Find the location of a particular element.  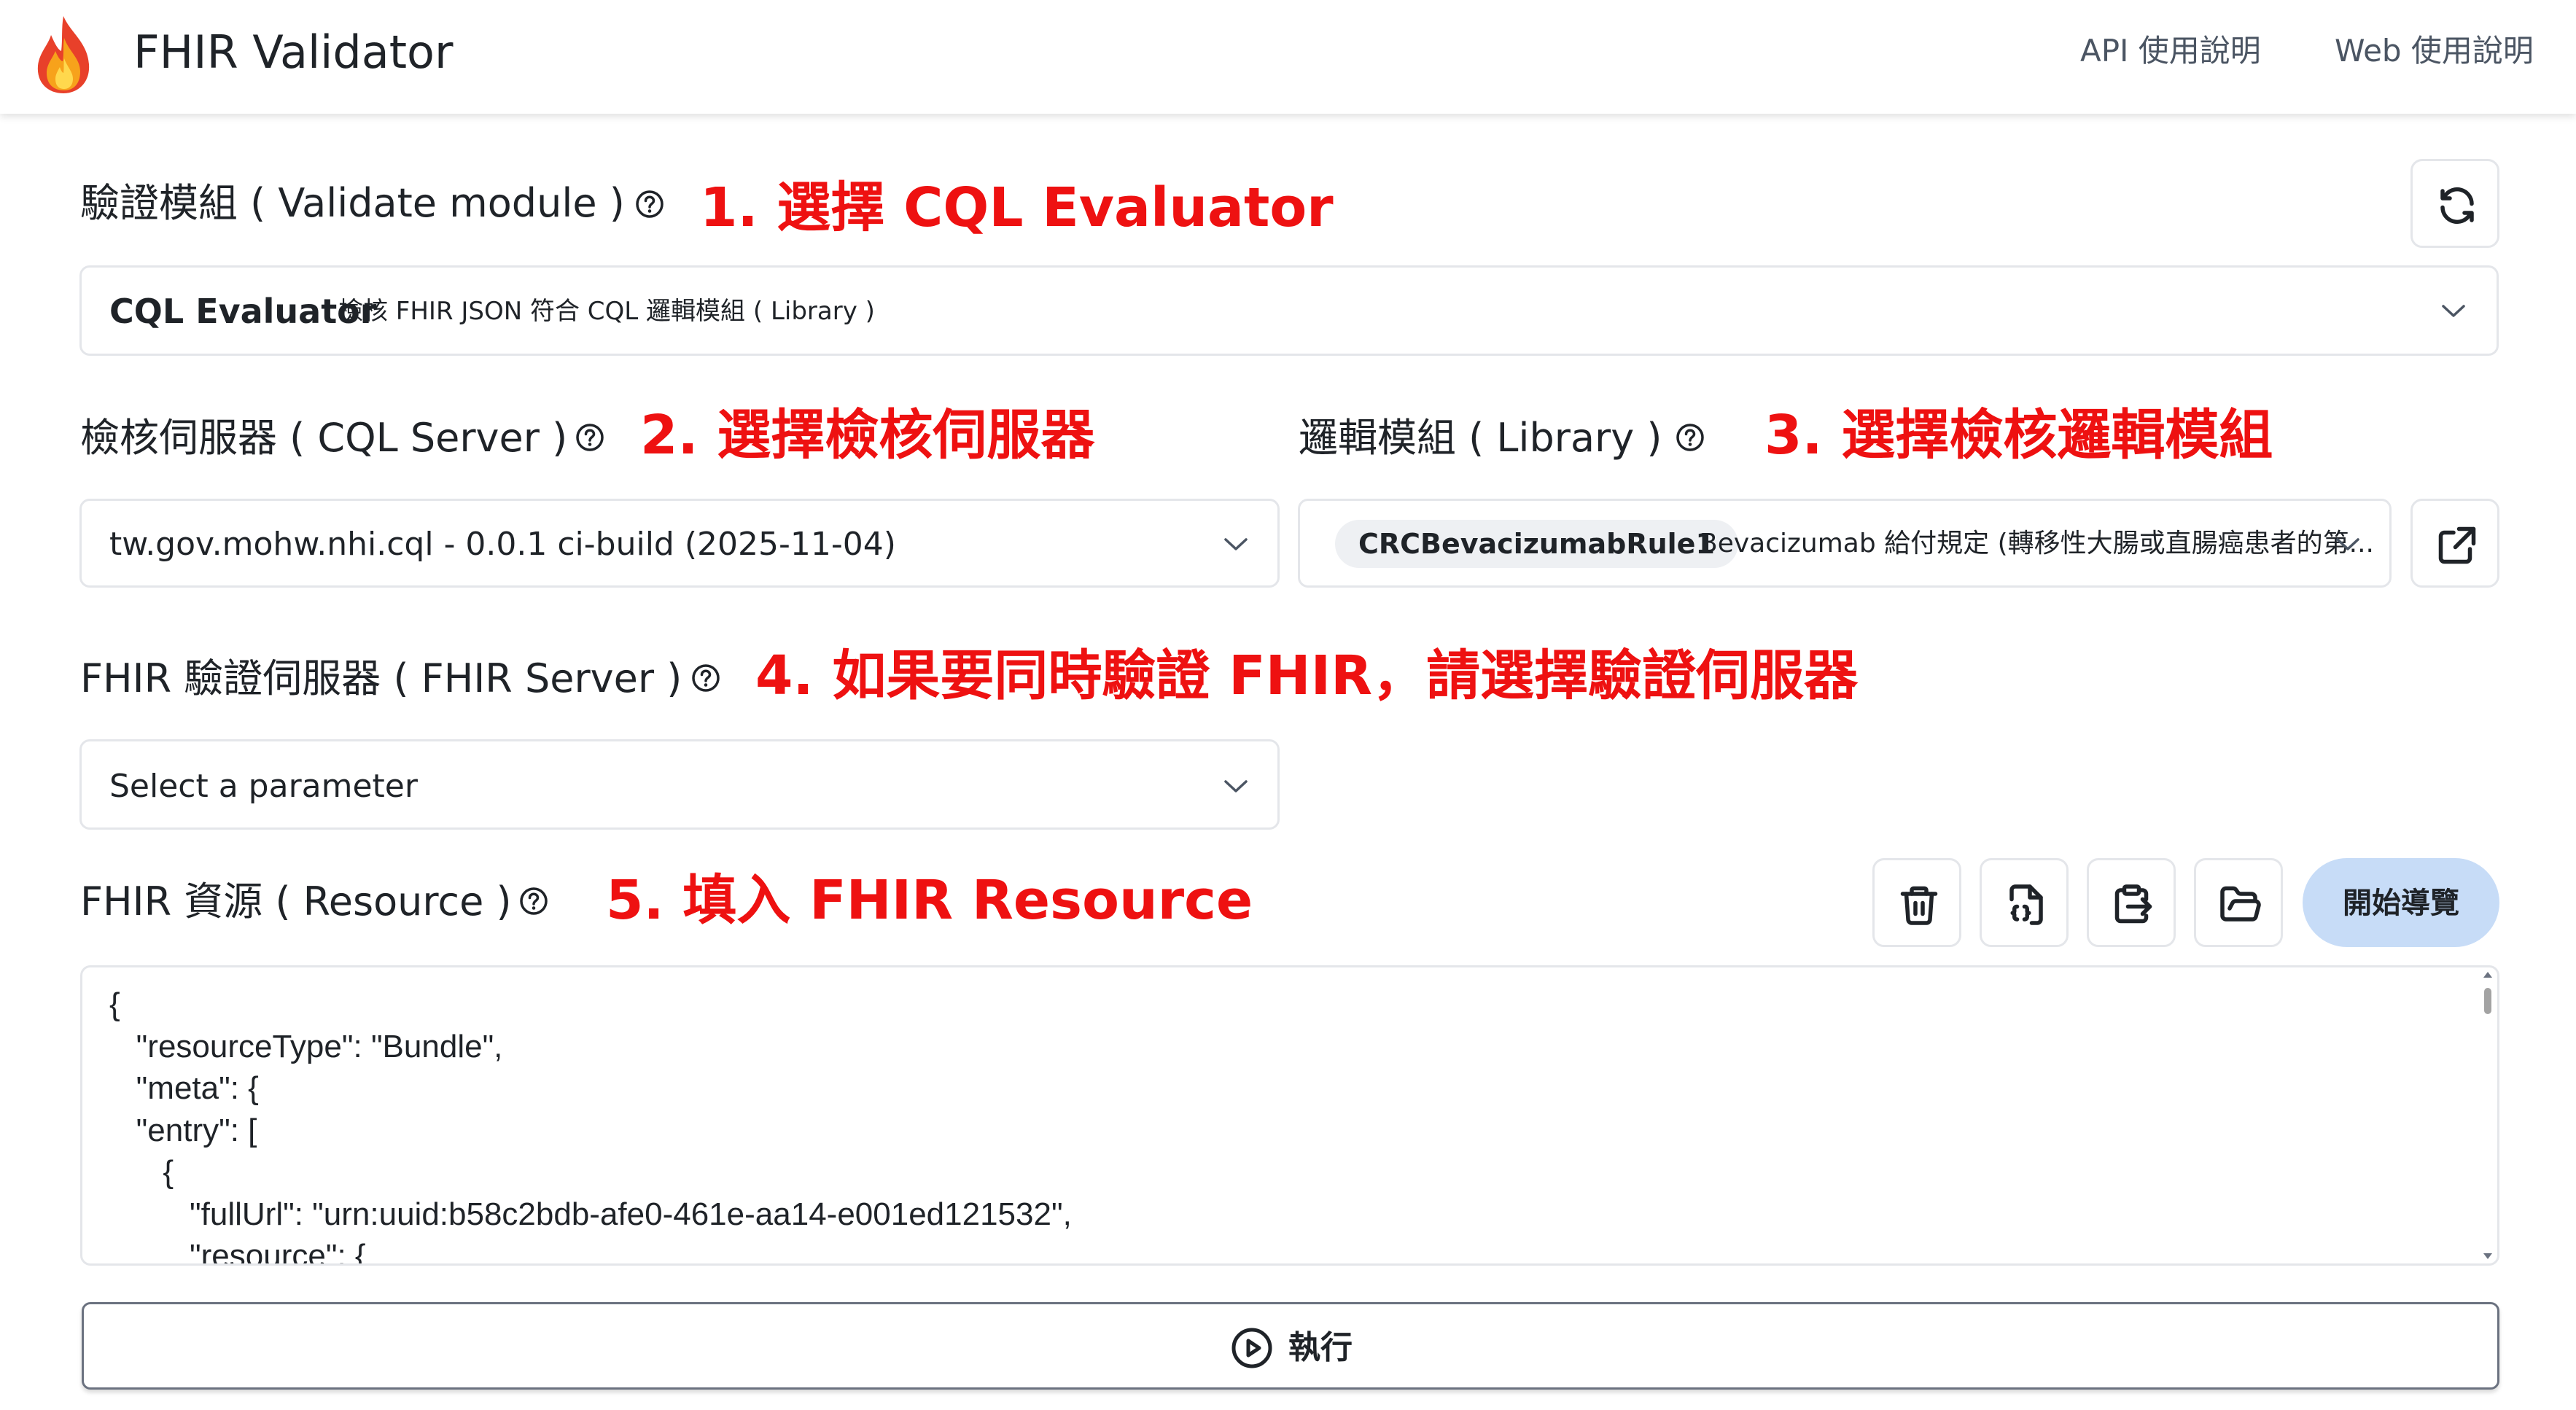

module-name: CQL Evaluator is located at coordinates (243, 311).